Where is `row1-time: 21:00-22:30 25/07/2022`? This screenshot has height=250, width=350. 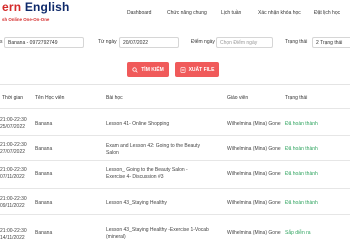
row1-time: 21:00-22:30 25/07/2022 is located at coordinates (13, 123).